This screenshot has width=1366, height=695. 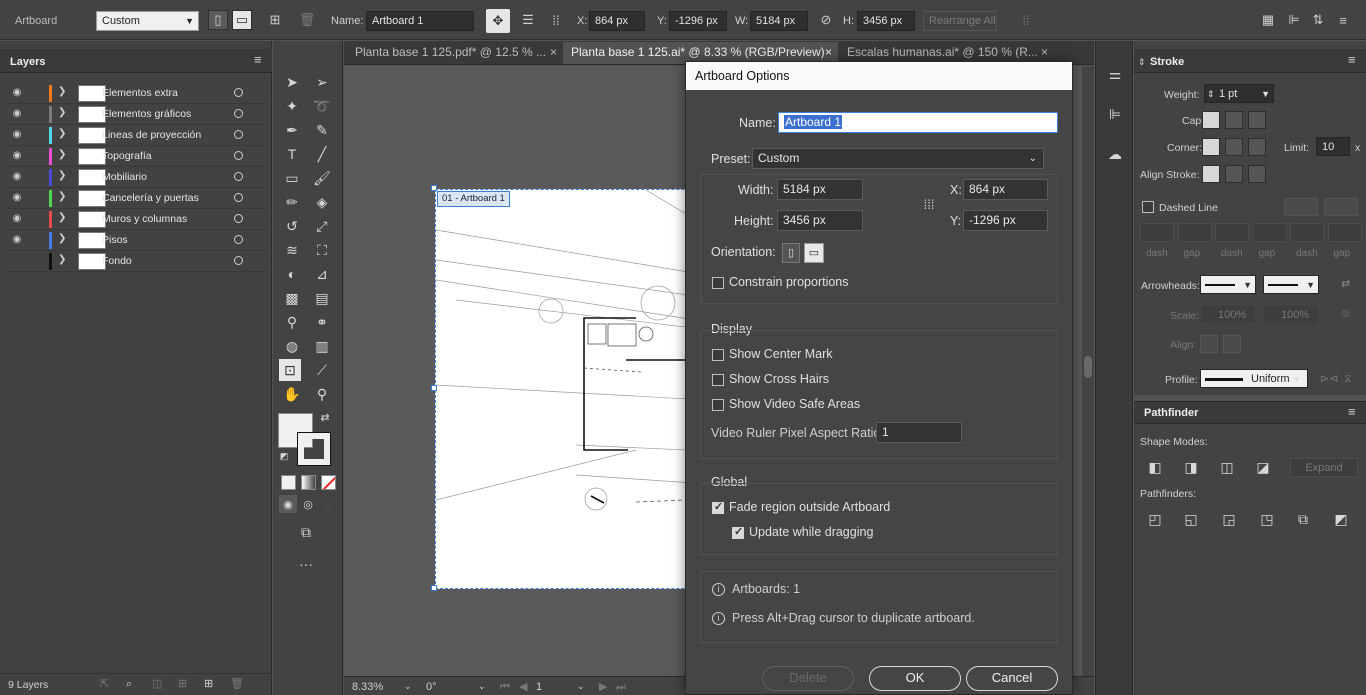 What do you see at coordinates (528, 20) in the screenshot?
I see `artboard-options-icon: ☰` at bounding box center [528, 20].